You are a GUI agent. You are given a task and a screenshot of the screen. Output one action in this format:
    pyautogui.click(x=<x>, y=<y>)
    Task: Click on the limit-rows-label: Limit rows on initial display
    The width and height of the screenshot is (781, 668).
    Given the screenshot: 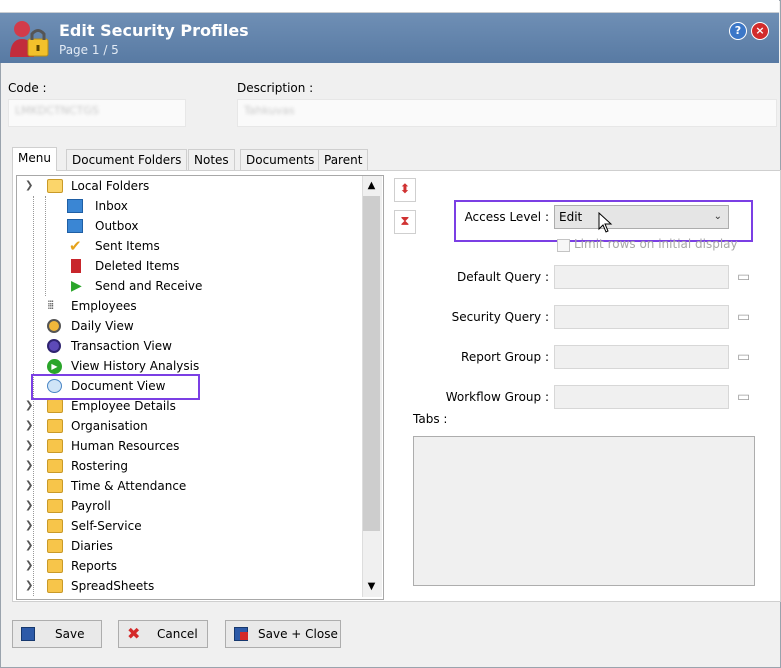 What is the action you would take?
    pyautogui.click(x=656, y=244)
    